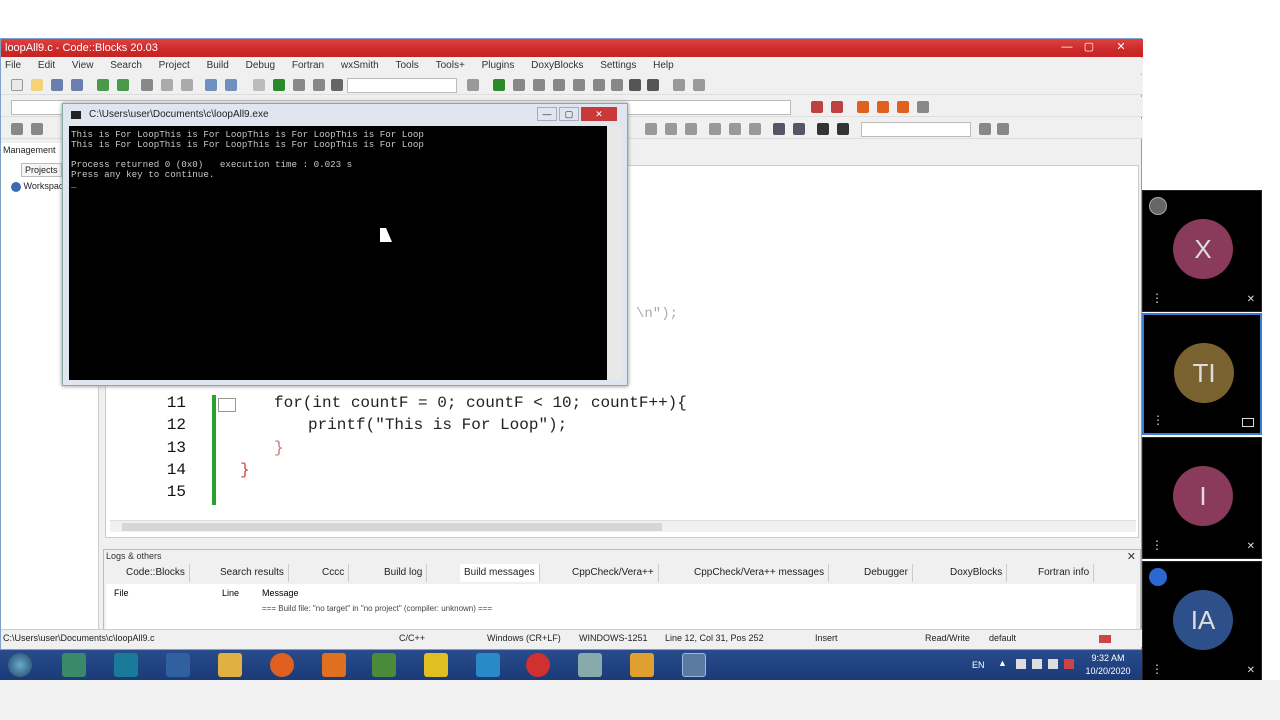 Image resolution: width=1280 pixels, height=720 pixels. I want to click on menu-settings: Settings, so click(618, 66).